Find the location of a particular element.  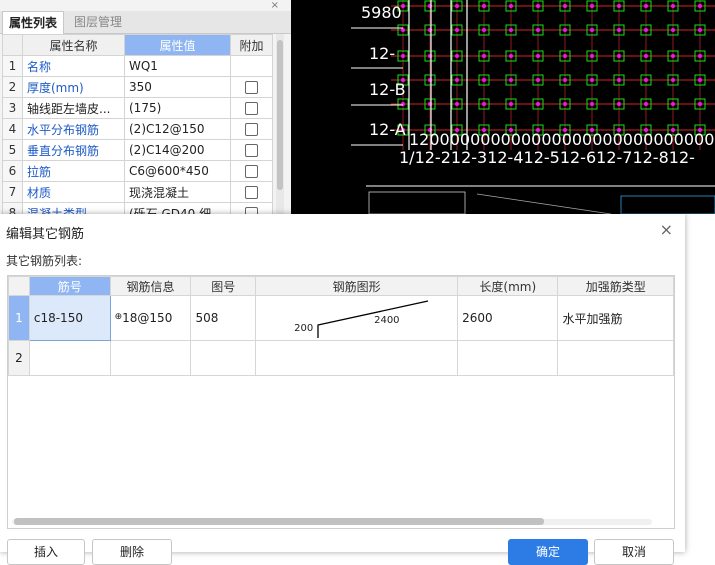

row-number: 2 is located at coordinates (19, 358).